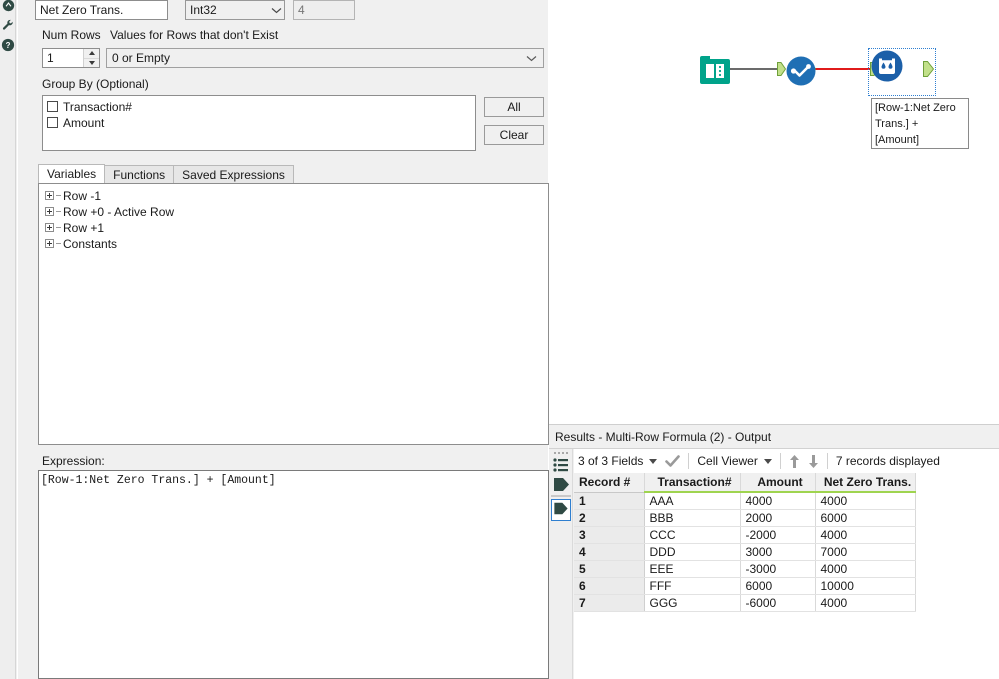  I want to click on column-header-record: Record #, so click(609, 483).